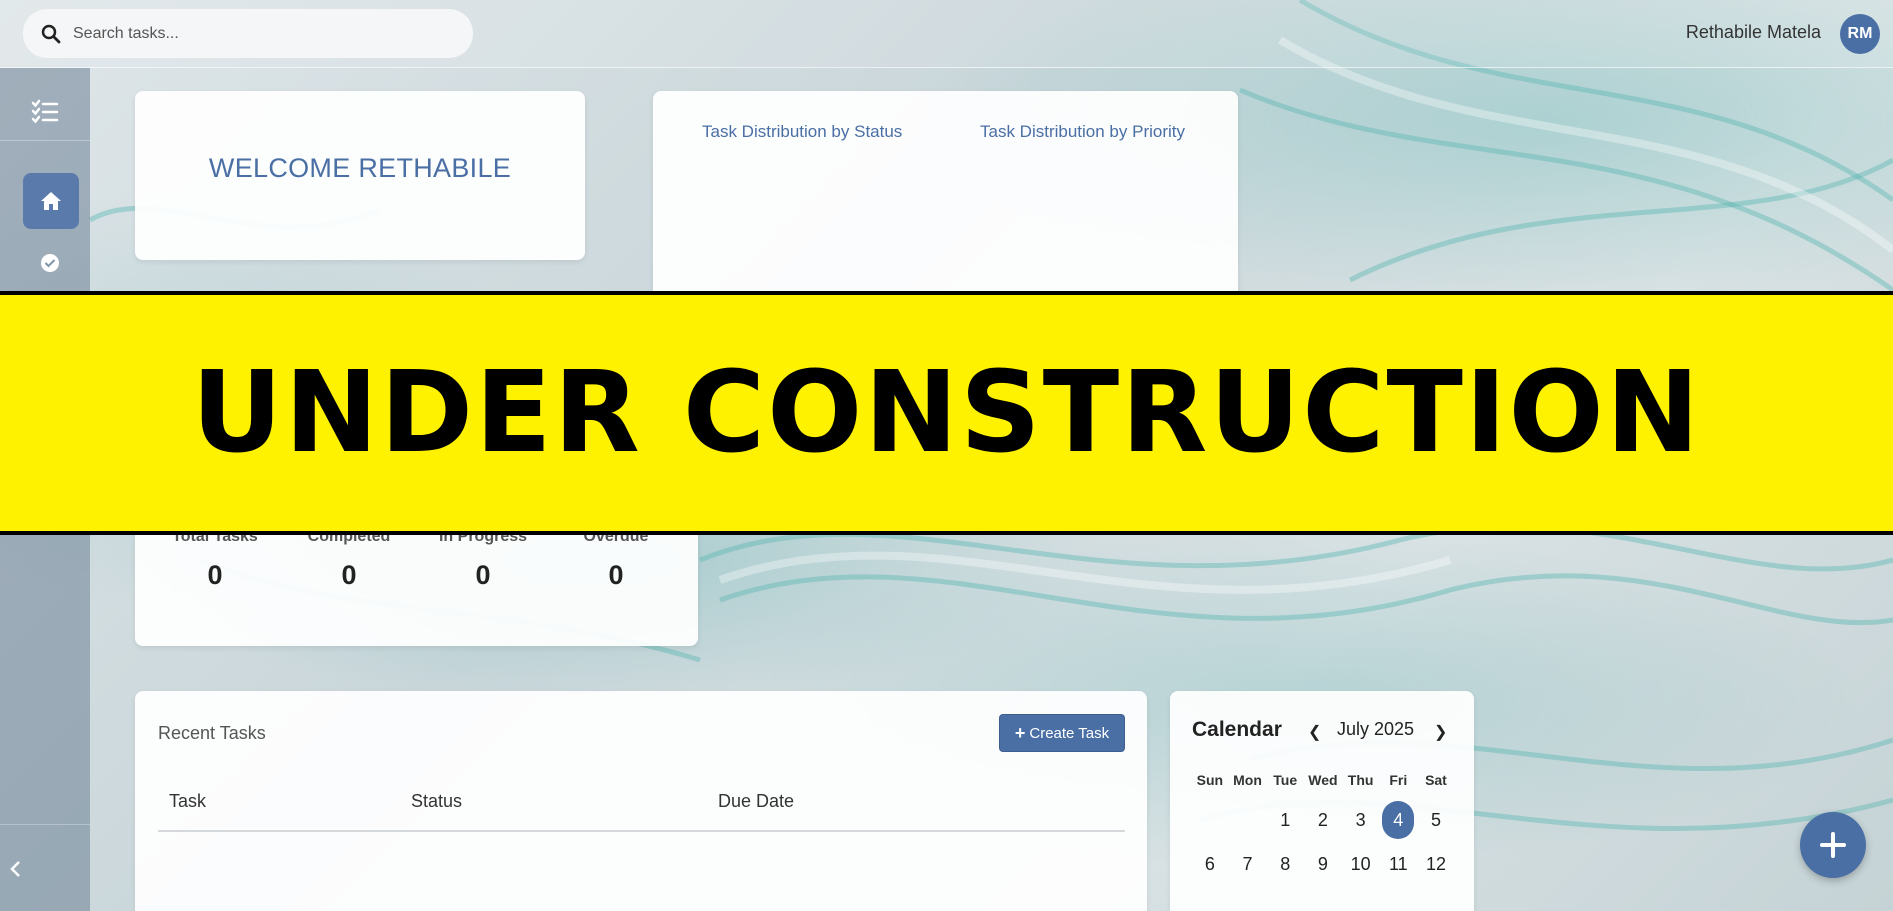 This screenshot has height=911, width=1893. I want to click on top-bar: Rethabile Matela RM, so click(946, 34).